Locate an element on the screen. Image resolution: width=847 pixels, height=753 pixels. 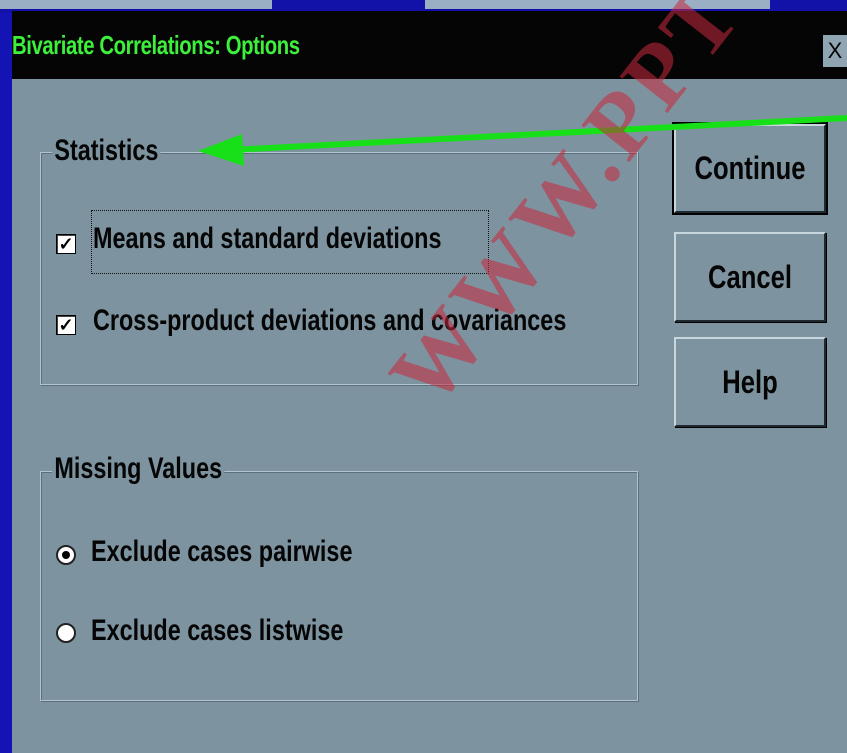
annotation-arrow-head is located at coordinates (221, 150).